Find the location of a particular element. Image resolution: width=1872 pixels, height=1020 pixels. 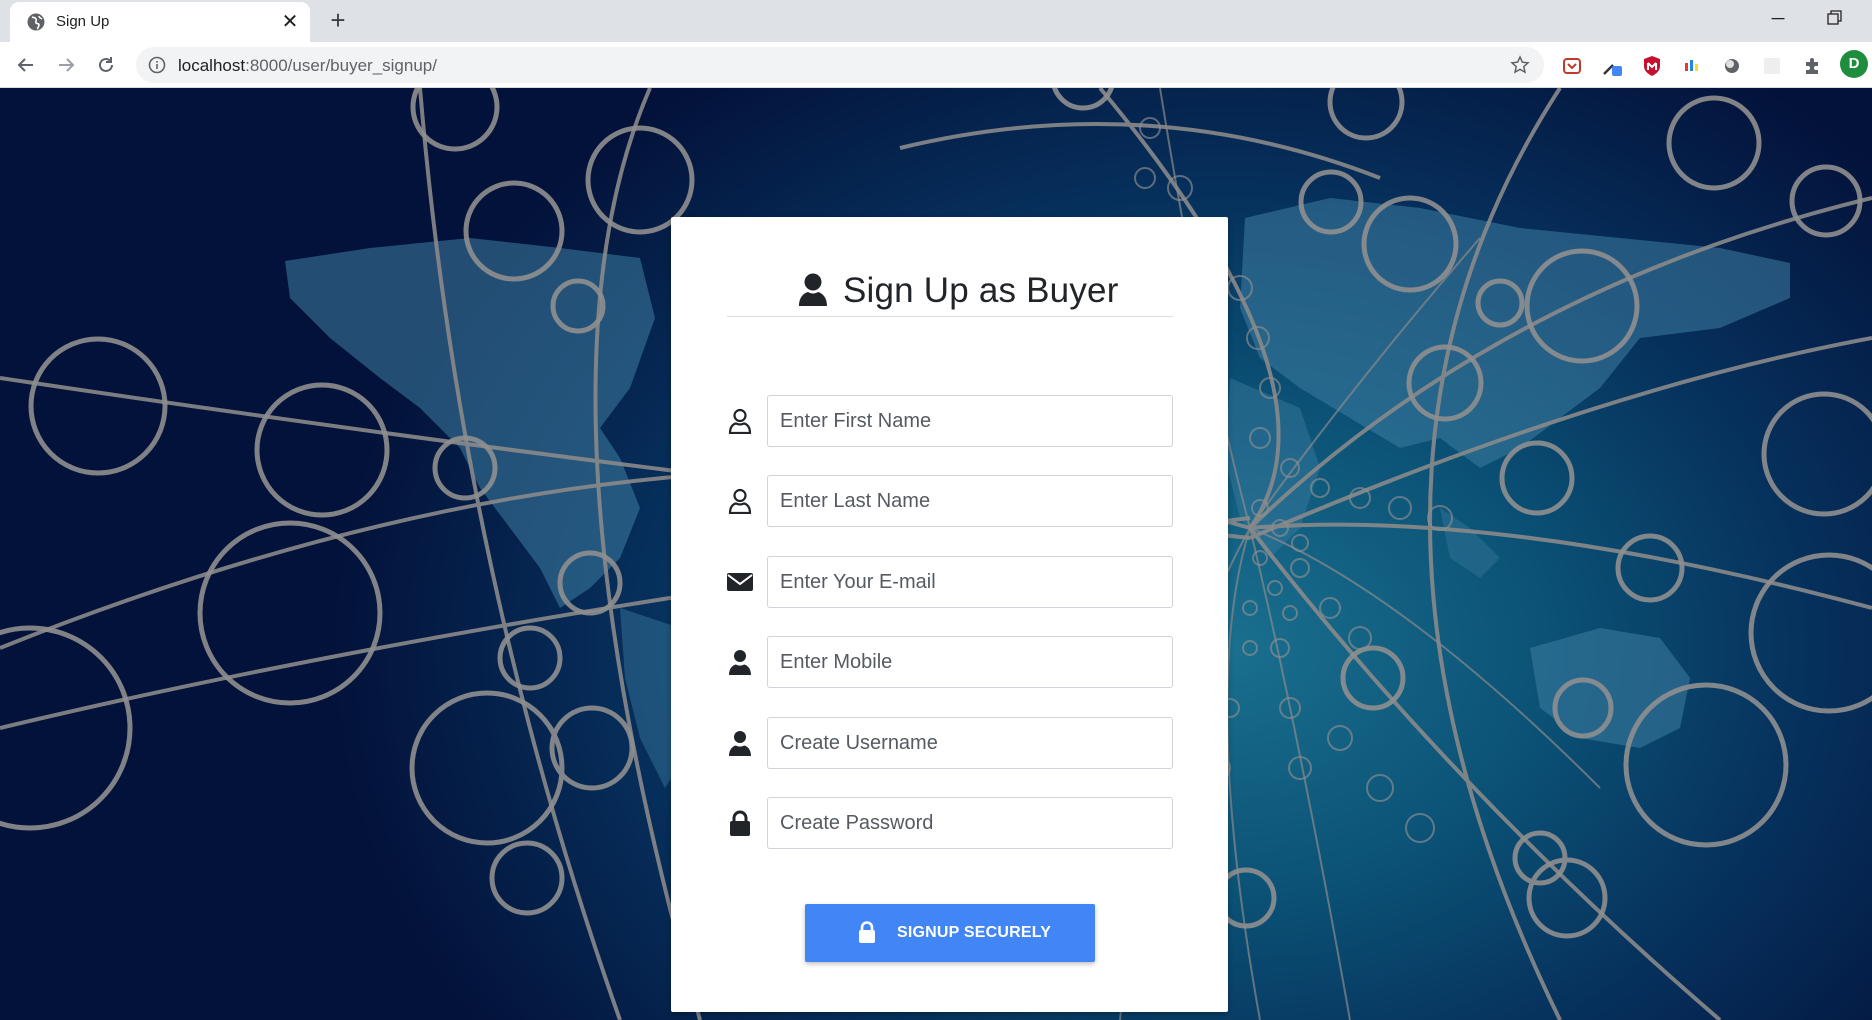

url-text: localhost:8000/user/buyer_signup/ is located at coordinates (307, 66).